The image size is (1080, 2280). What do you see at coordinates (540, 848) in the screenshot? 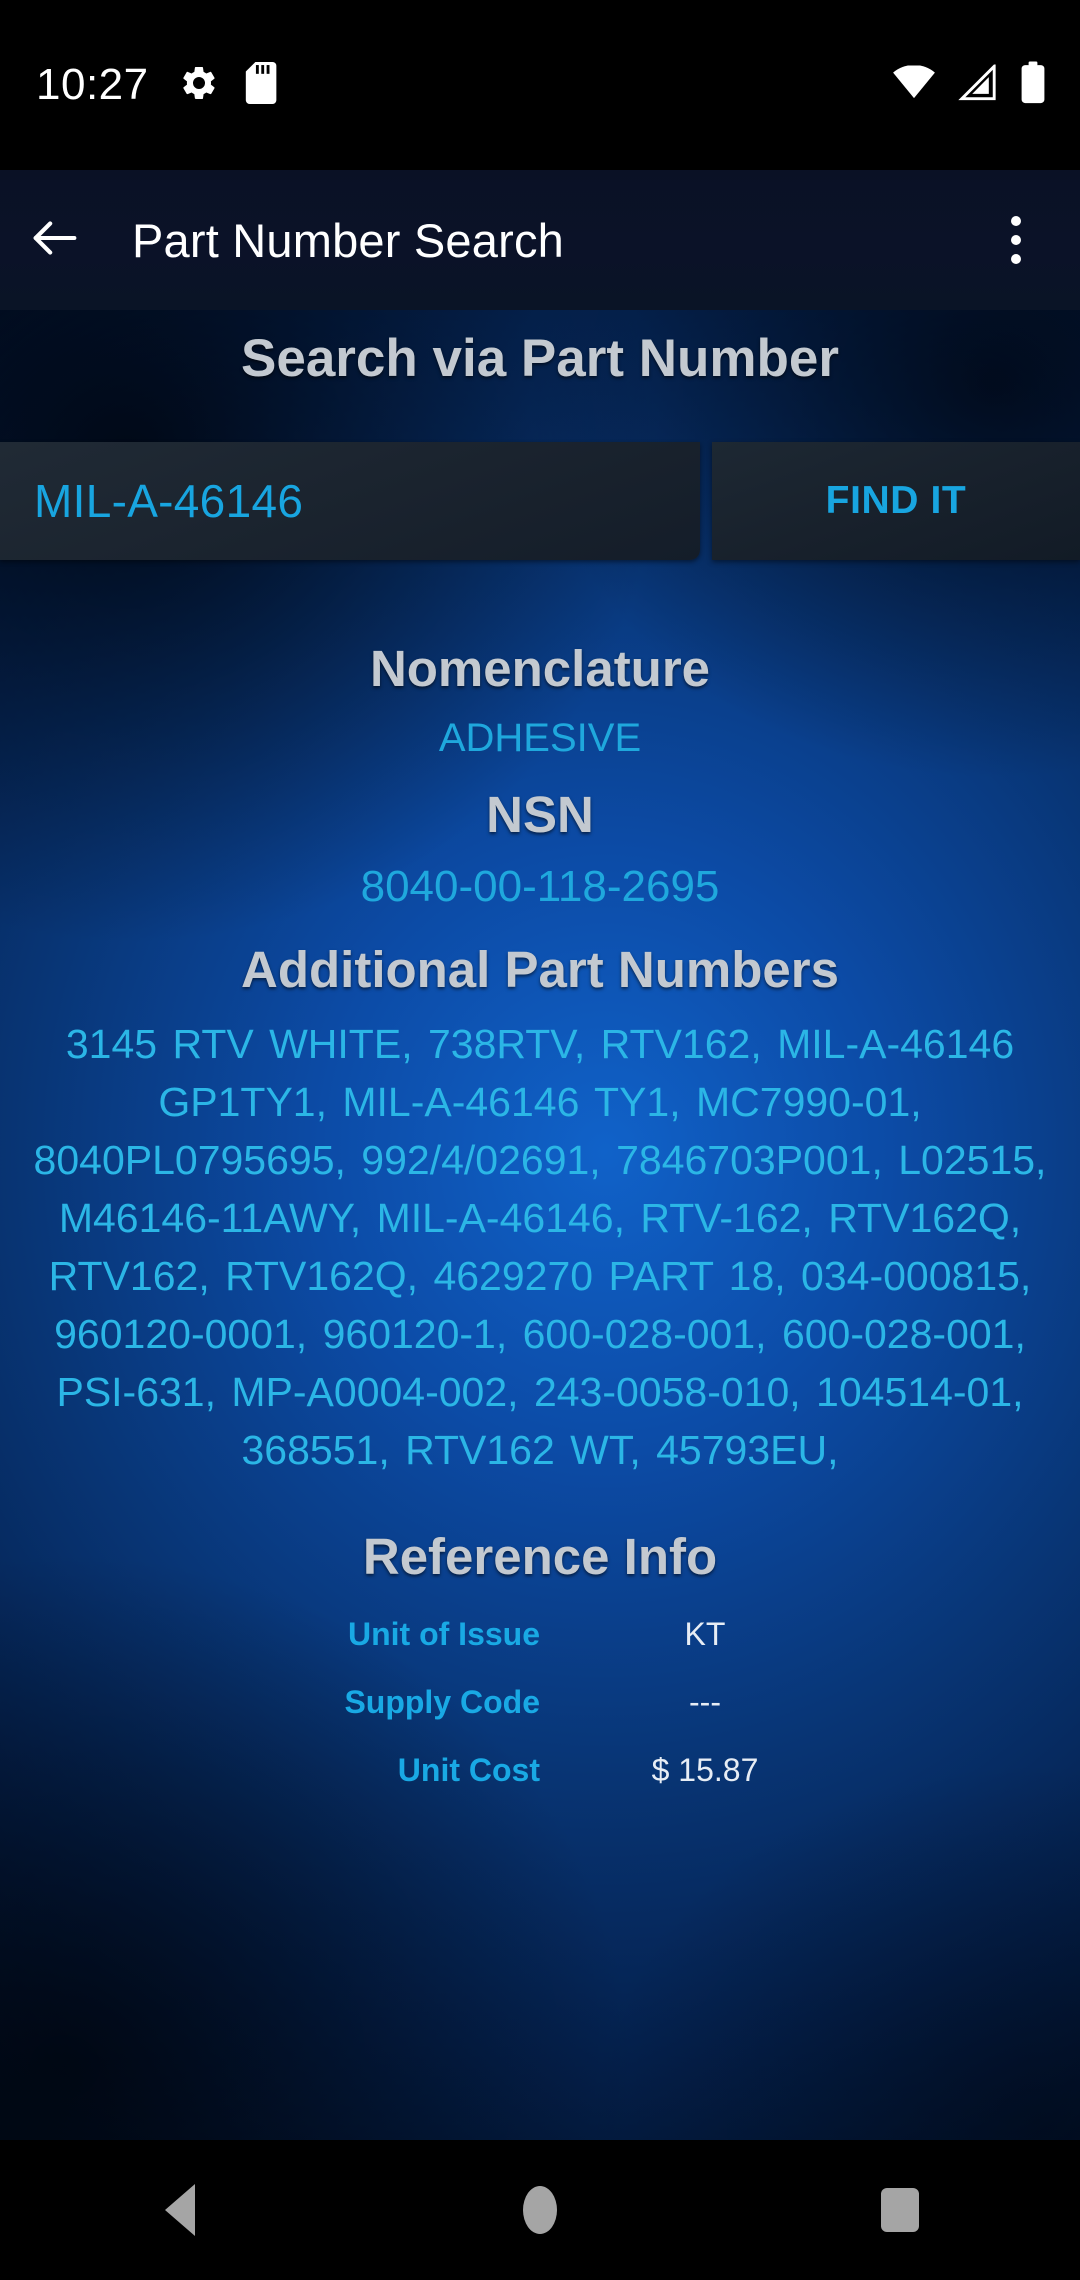
I see `nsn-block: NSN 8040-00-118-2695` at bounding box center [540, 848].